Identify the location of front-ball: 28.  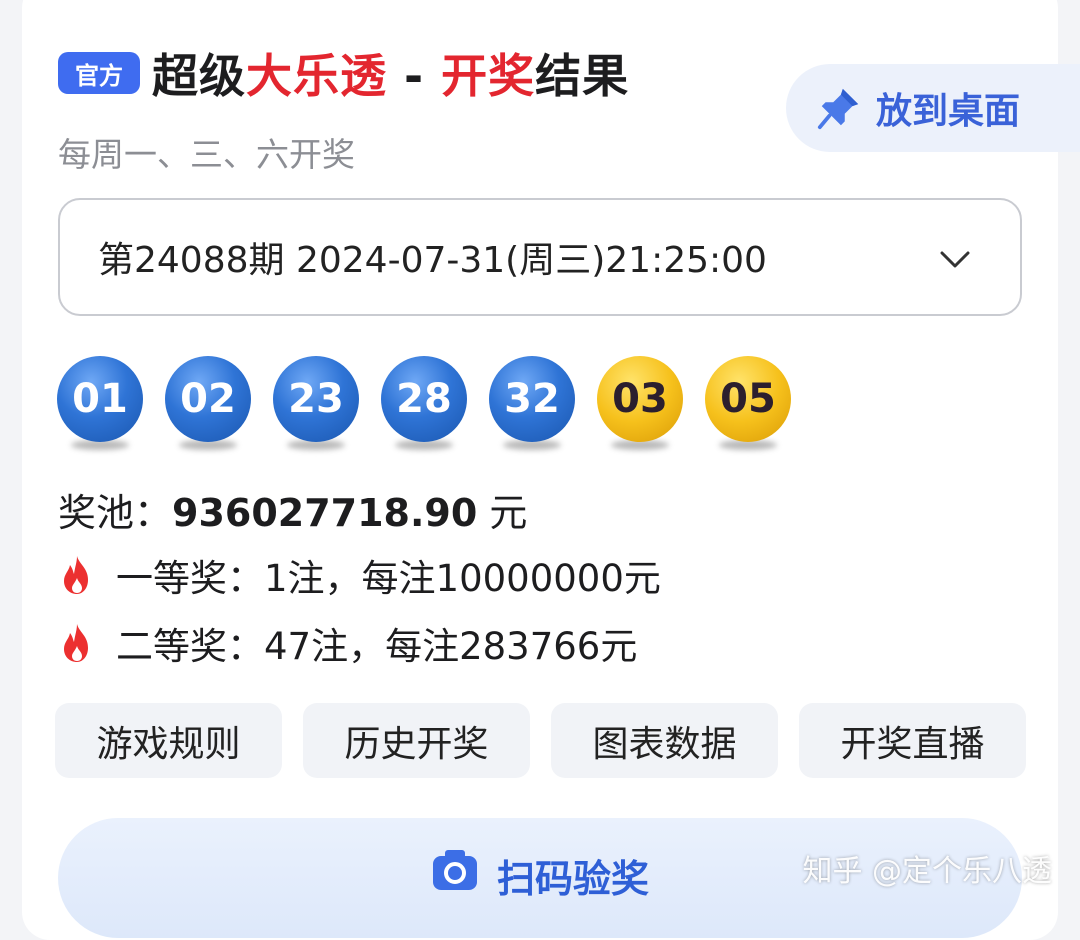
(435, 406).